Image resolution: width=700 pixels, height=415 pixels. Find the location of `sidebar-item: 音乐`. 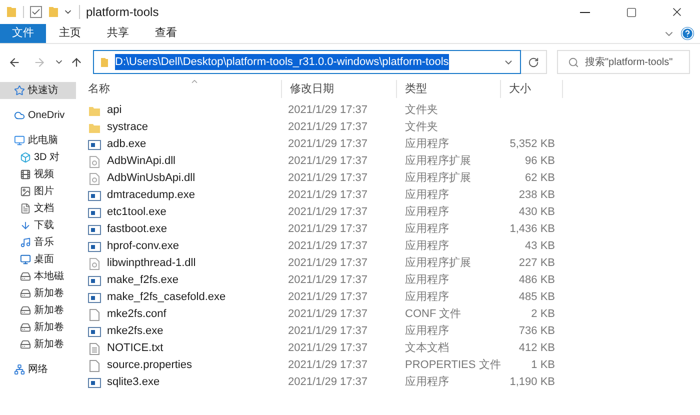

sidebar-item: 音乐 is located at coordinates (38, 242).